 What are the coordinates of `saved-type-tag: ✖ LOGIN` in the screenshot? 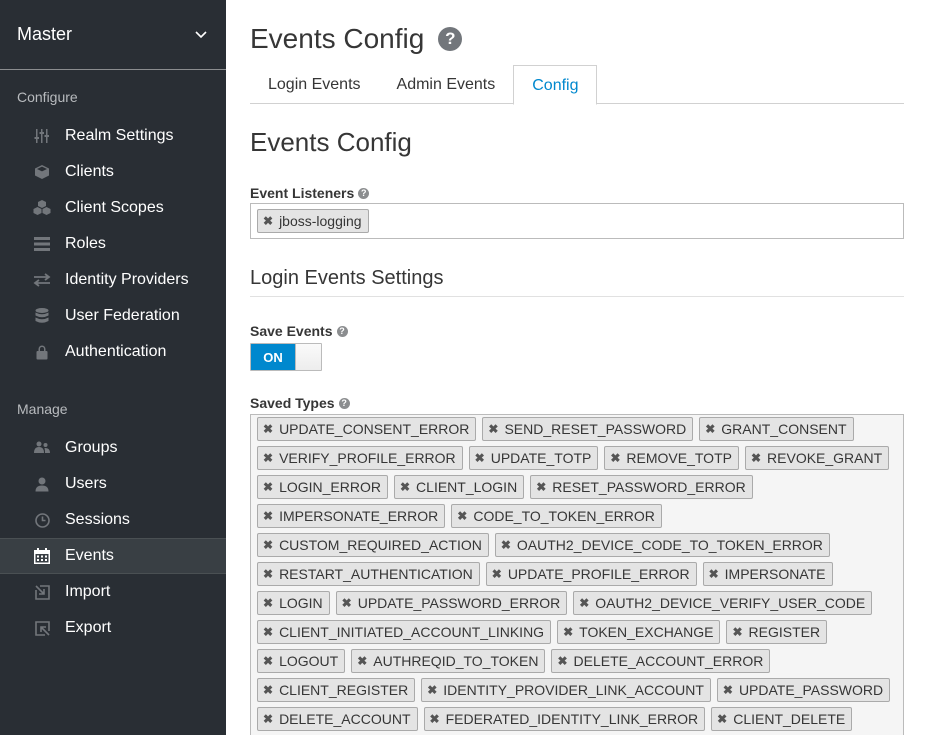 It's located at (293, 603).